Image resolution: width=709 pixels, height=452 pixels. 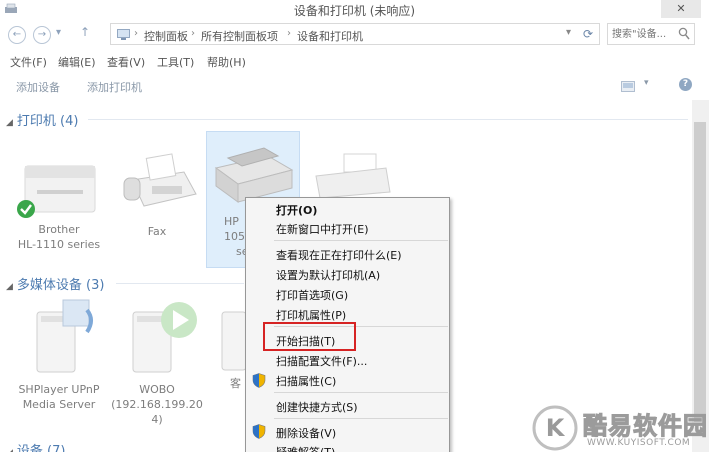 What do you see at coordinates (700, 272) in the screenshot?
I see `scrollbar-thumb` at bounding box center [700, 272].